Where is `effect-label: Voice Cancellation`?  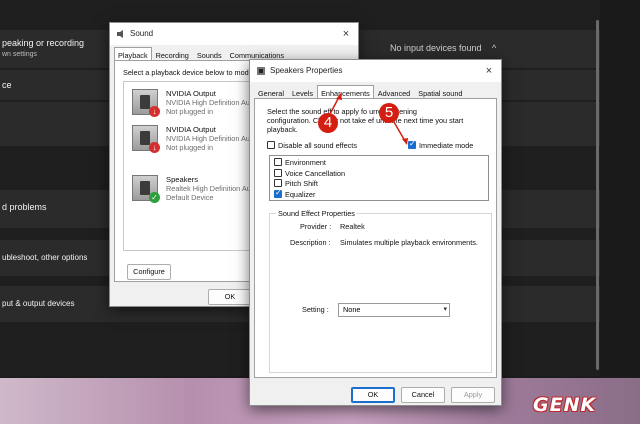 effect-label: Voice Cancellation is located at coordinates (315, 173).